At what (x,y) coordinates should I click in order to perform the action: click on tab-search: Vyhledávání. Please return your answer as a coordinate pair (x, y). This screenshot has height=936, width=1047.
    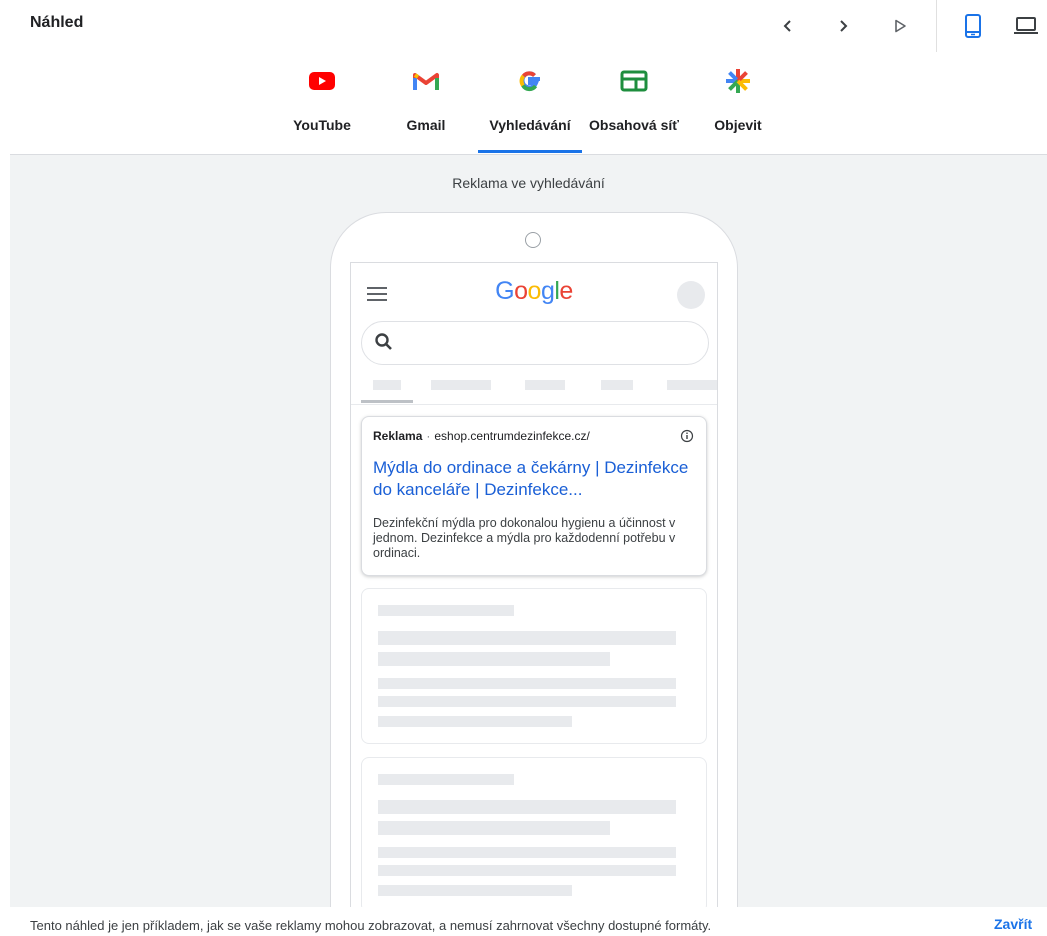
    Looking at the image, I should click on (530, 106).